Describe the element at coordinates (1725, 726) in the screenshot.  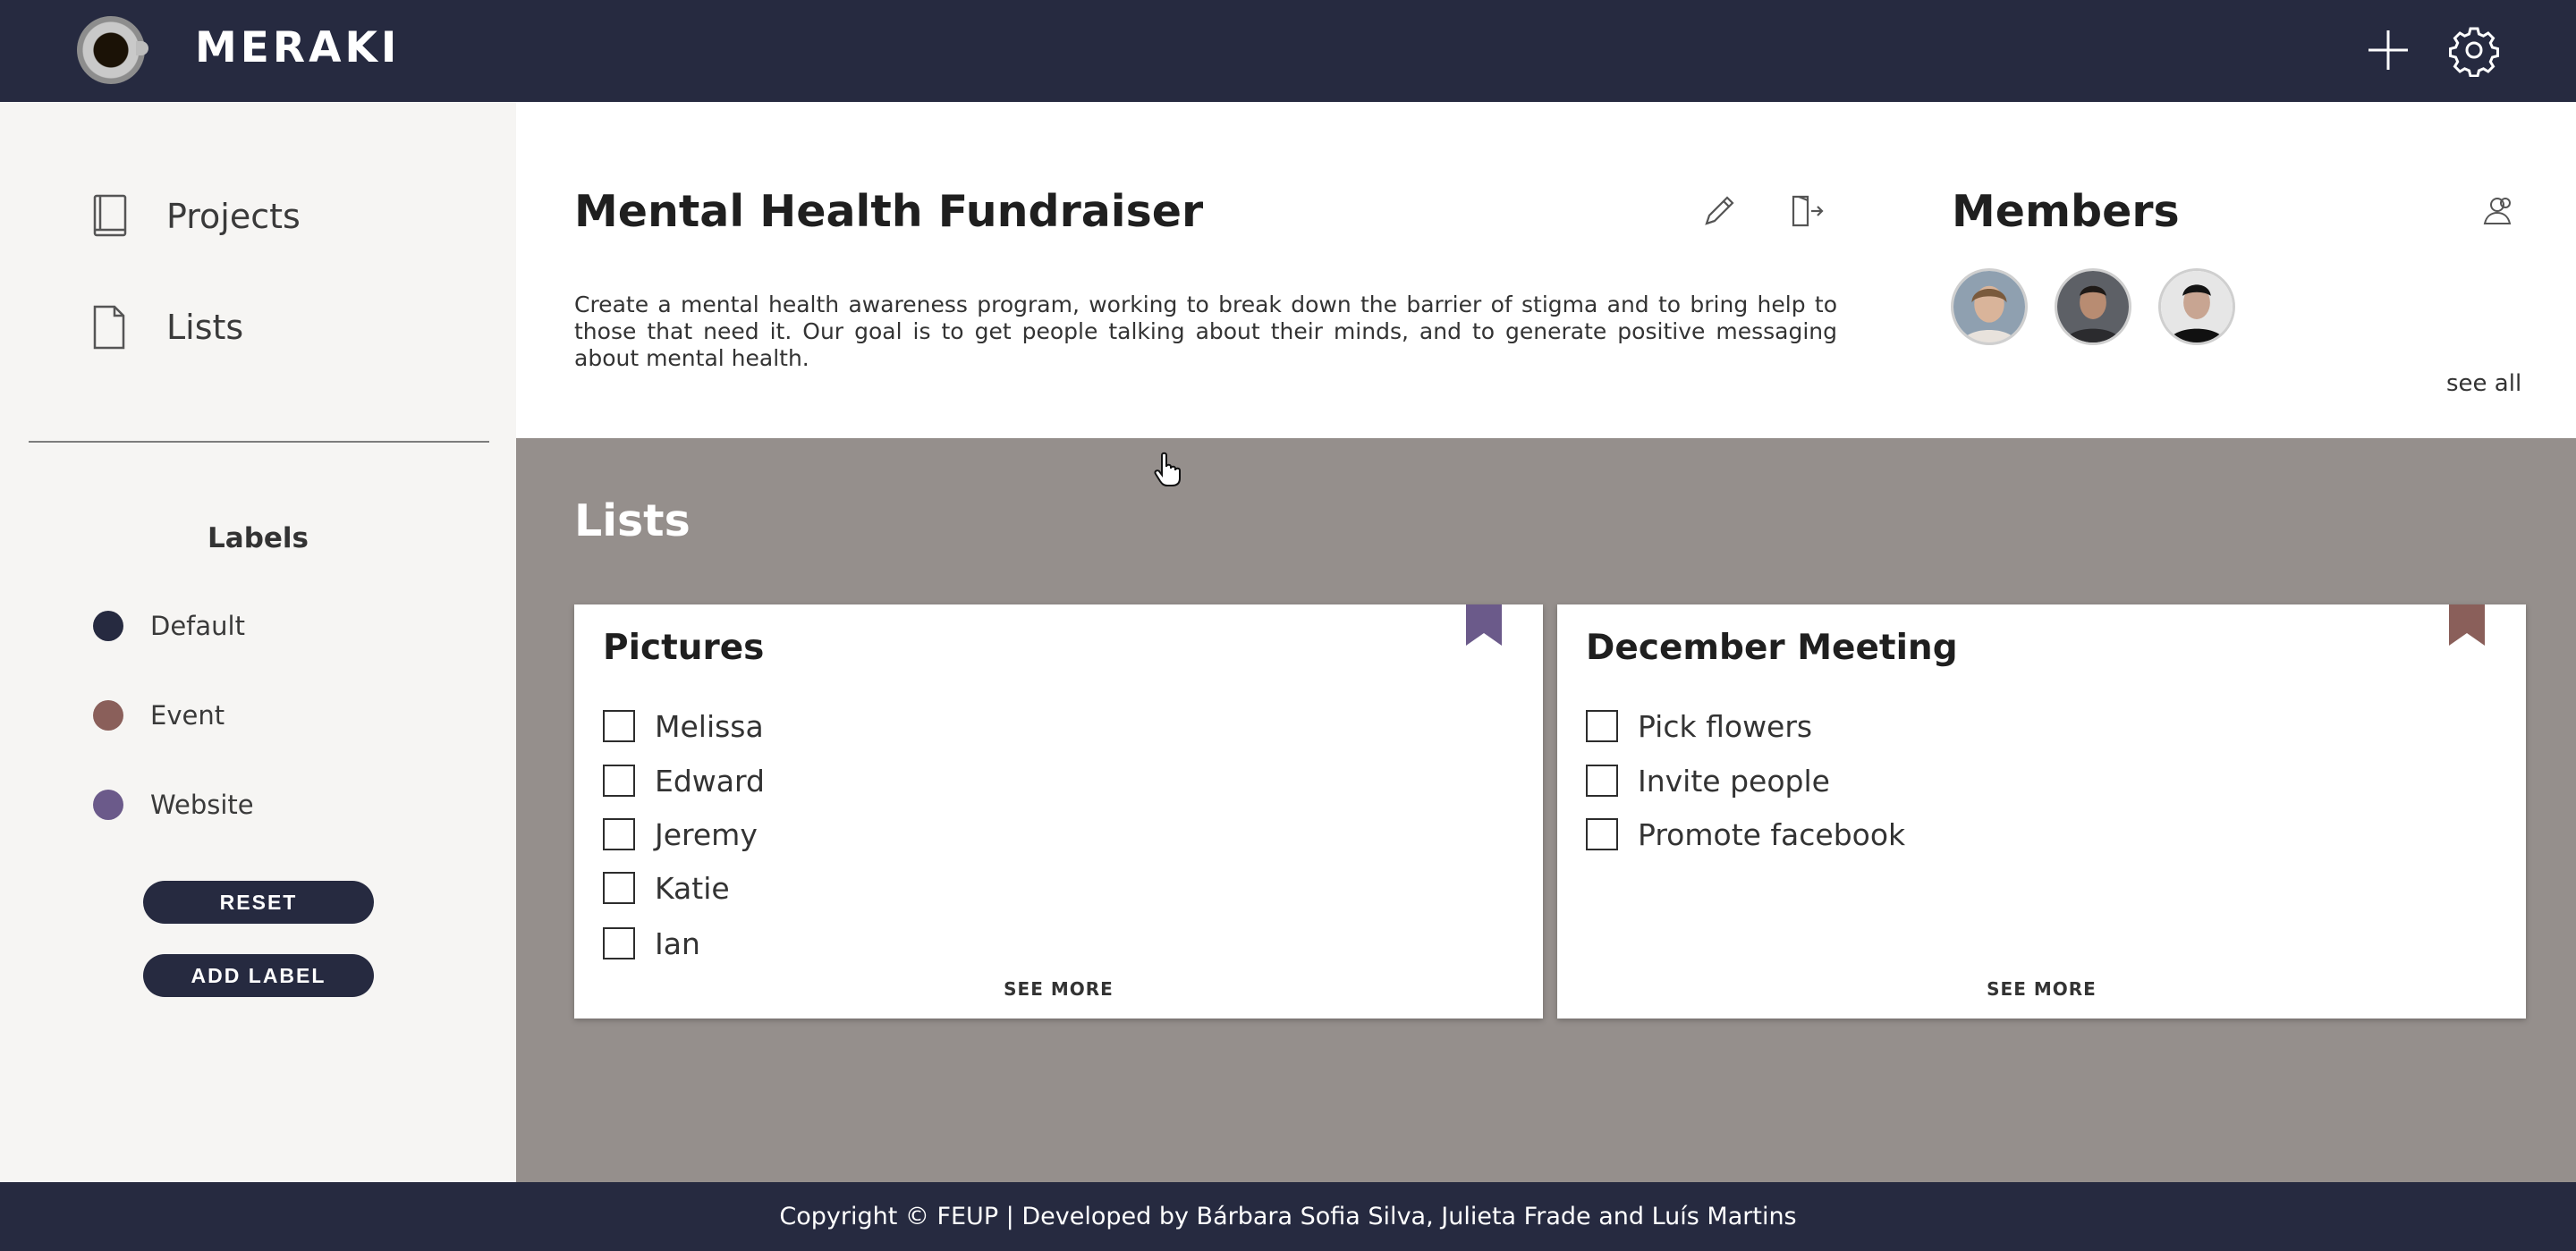
I see `task-label: Pick flowers` at that location.